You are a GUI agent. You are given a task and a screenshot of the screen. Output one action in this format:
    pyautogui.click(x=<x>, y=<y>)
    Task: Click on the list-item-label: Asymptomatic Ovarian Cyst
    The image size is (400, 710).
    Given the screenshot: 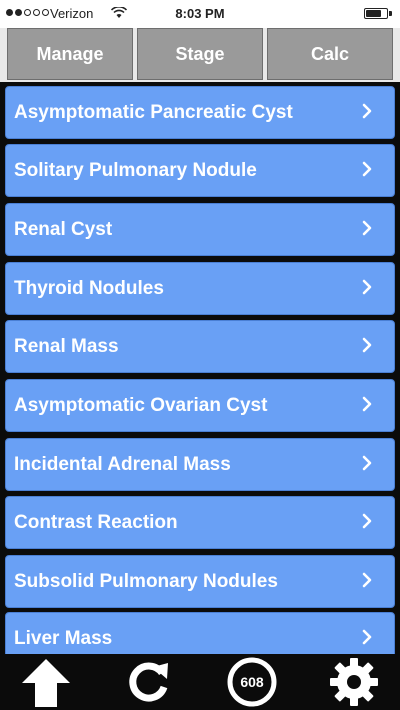 What is the action you would take?
    pyautogui.click(x=141, y=405)
    